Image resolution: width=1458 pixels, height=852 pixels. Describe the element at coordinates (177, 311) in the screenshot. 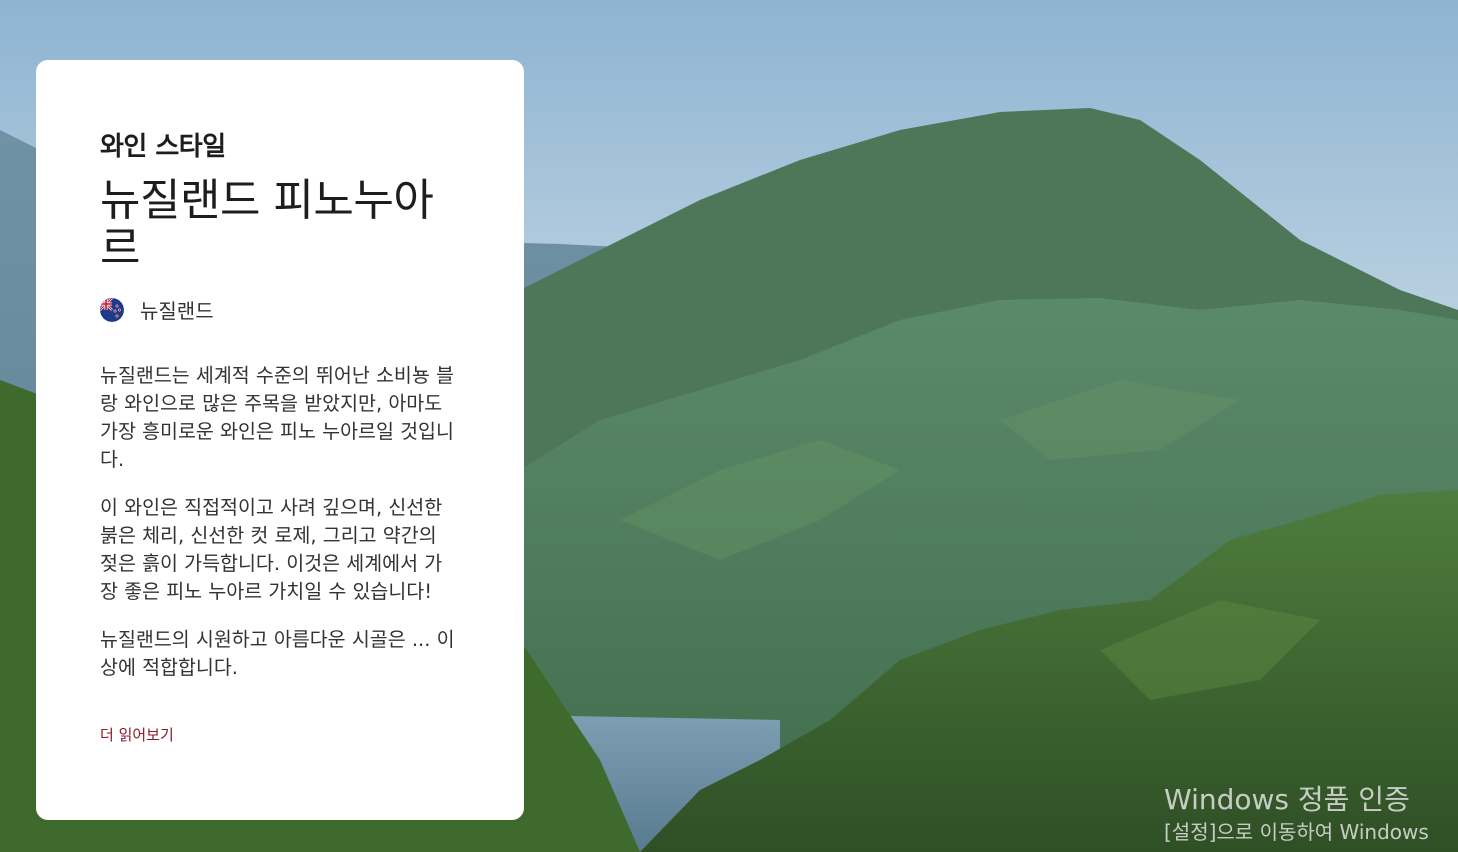

I see `country-label: 뉴질랜드` at that location.